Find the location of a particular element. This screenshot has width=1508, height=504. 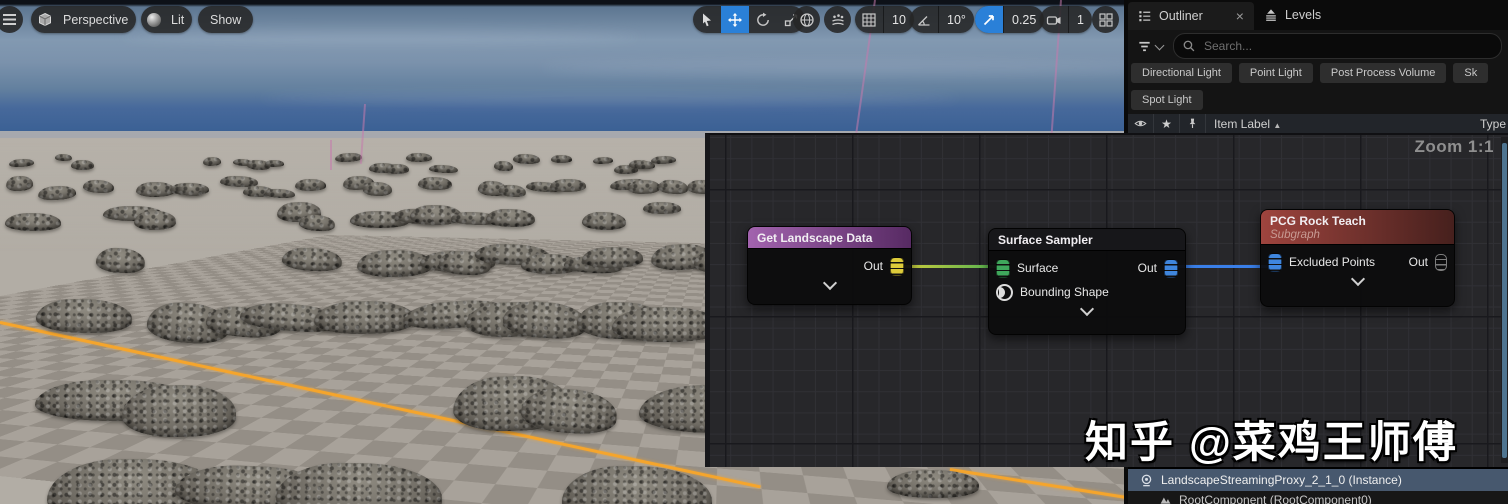

chip-point-light: Point Light is located at coordinates (1275, 73).